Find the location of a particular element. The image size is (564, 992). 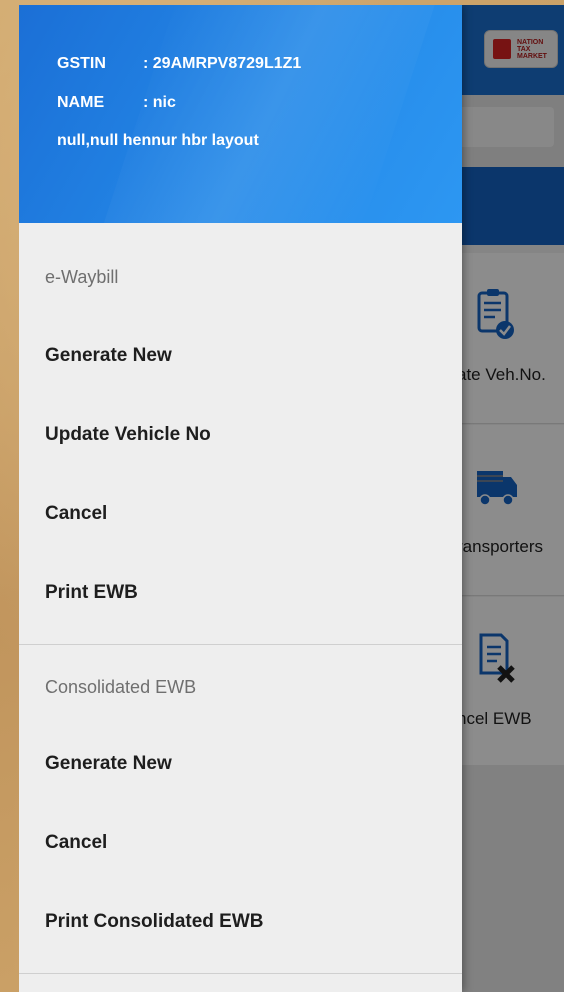

address-row: null,null hennur hbr layout is located at coordinates (158, 141).